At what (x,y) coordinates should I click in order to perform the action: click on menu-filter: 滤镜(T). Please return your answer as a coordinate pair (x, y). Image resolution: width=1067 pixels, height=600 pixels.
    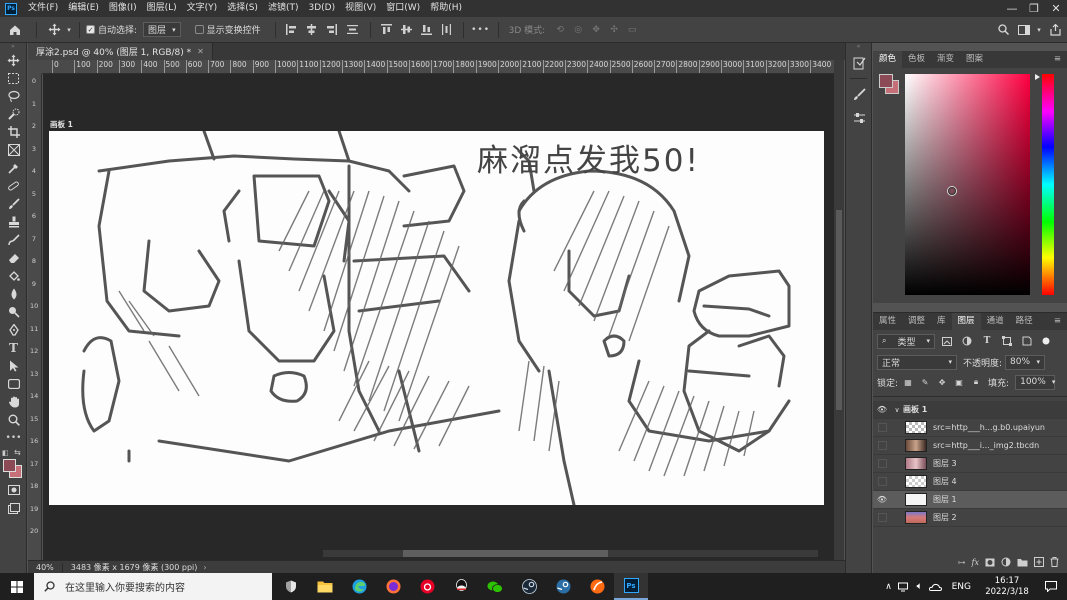
    Looking at the image, I should click on (283, 8).